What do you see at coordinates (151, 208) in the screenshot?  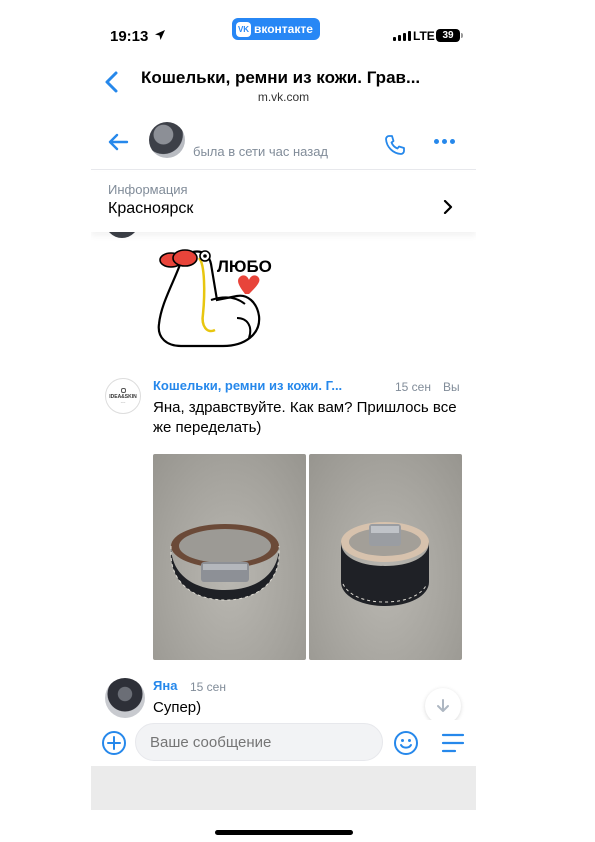 I see `info-city: Красноярск` at bounding box center [151, 208].